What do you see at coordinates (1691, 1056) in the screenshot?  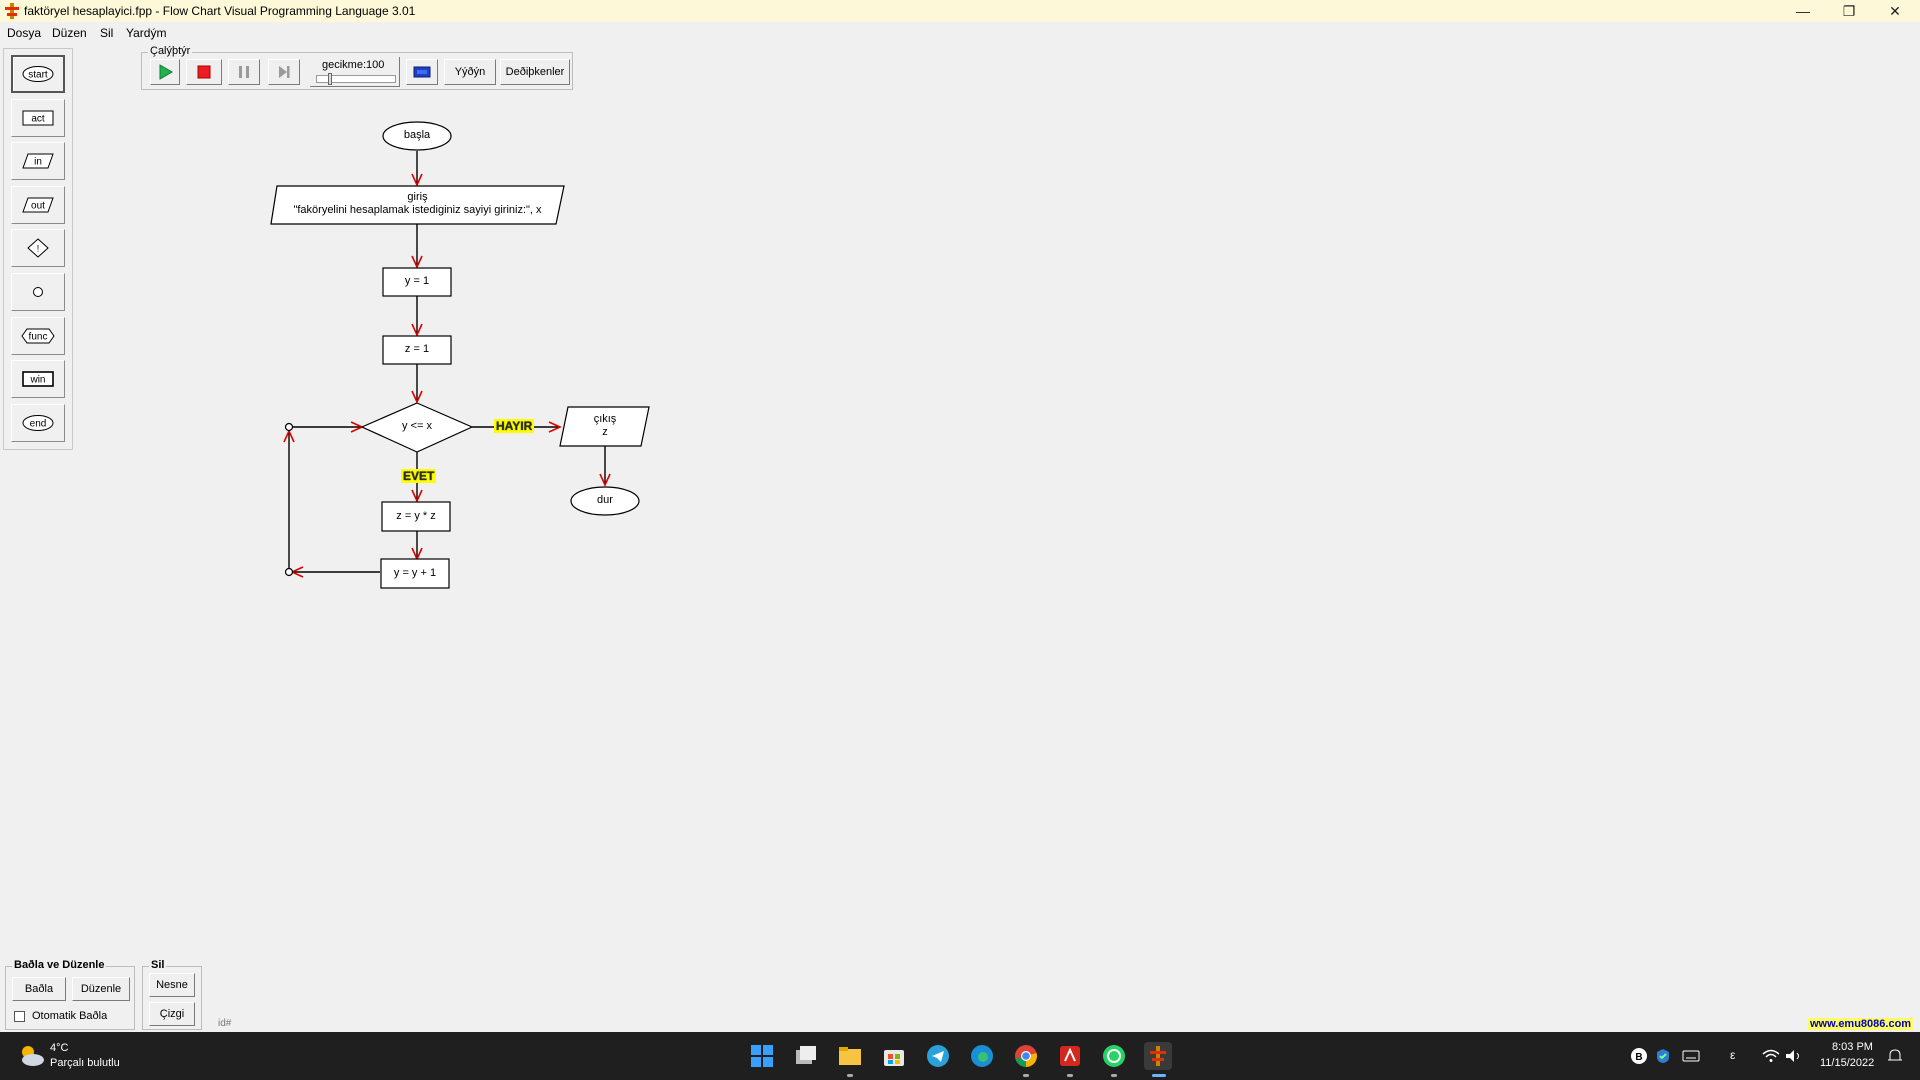 I see `keyboard-tray-icon` at bounding box center [1691, 1056].